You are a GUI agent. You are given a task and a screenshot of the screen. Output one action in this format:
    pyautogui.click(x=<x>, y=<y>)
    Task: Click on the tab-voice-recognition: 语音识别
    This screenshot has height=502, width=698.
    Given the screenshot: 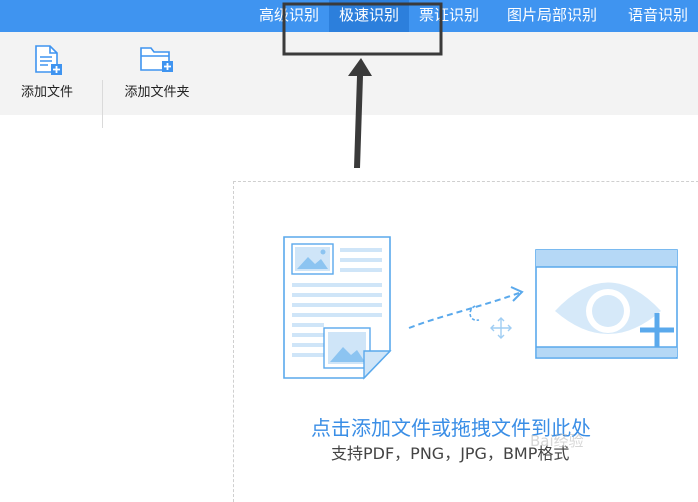 What is the action you would take?
    pyautogui.click(x=658, y=16)
    